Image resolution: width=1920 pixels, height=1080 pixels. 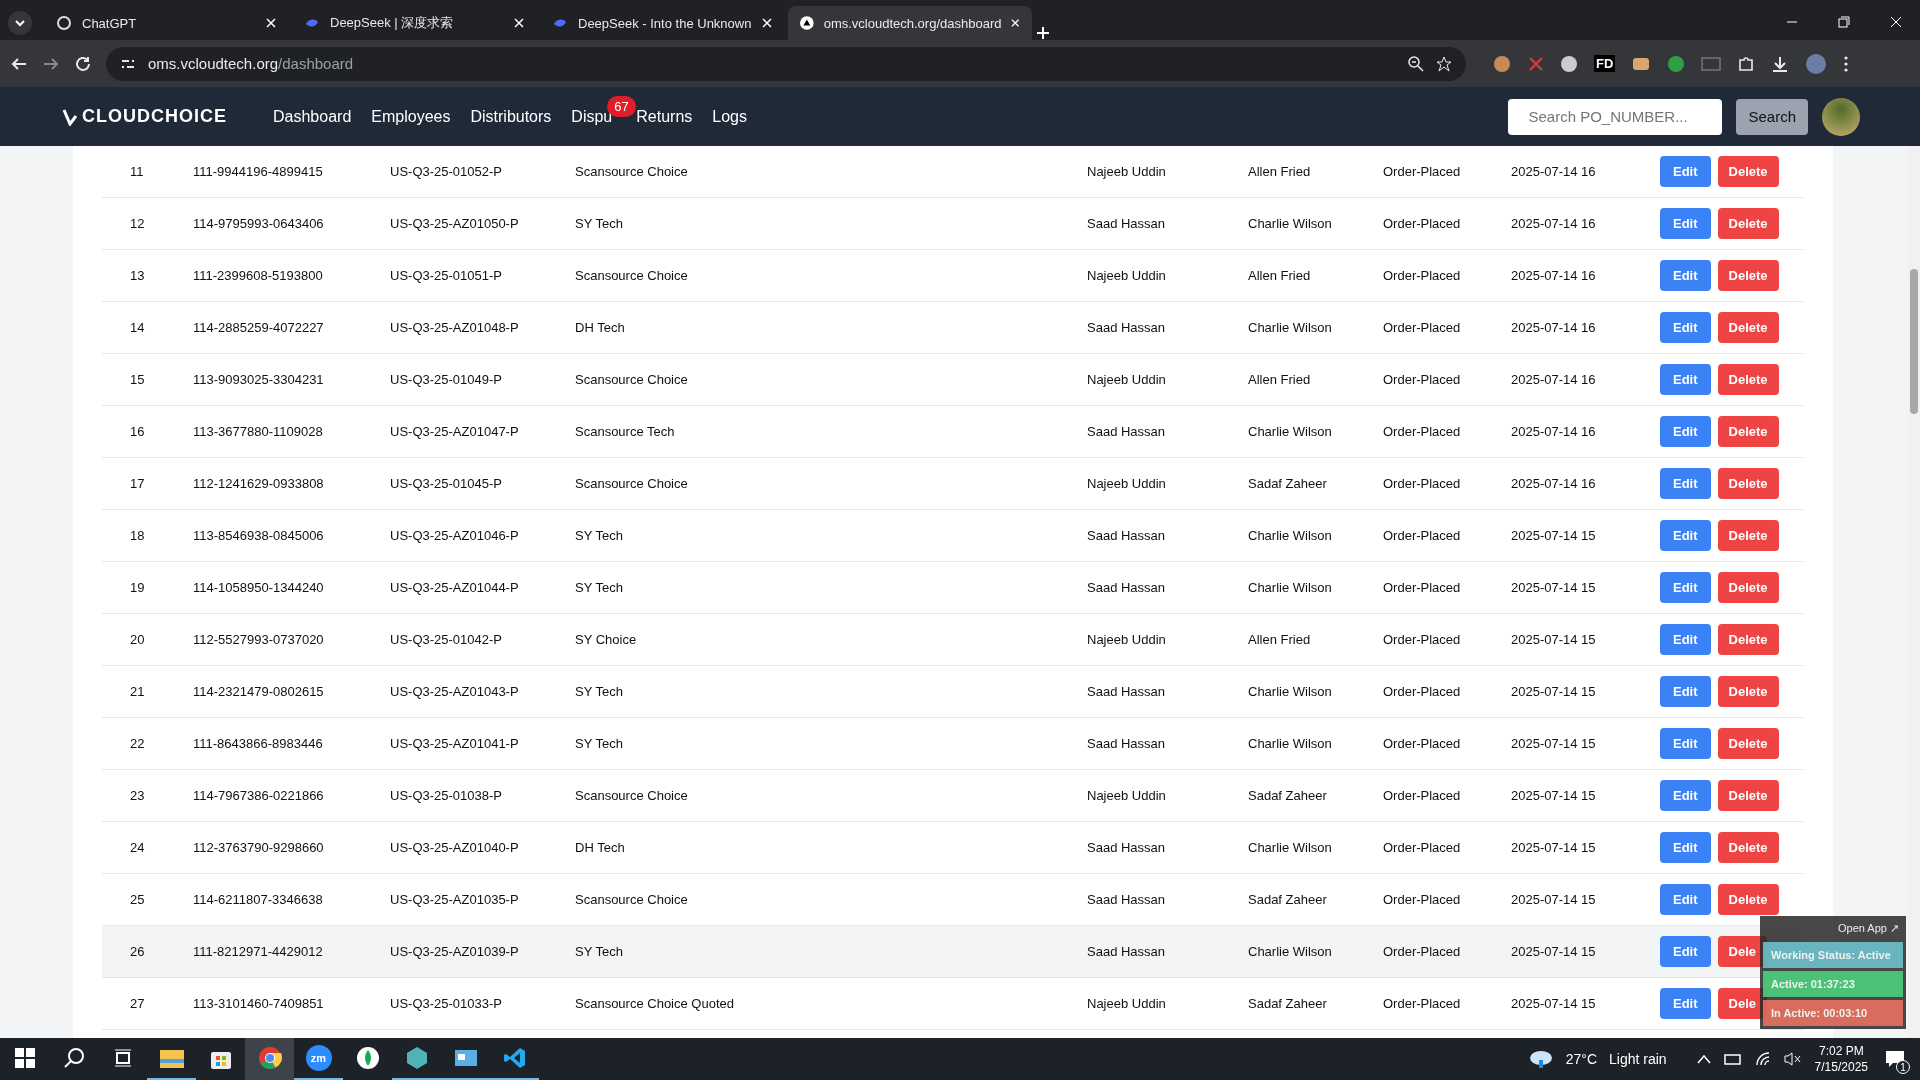 What do you see at coordinates (137, 847) in the screenshot?
I see `table-cell-text: 24` at bounding box center [137, 847].